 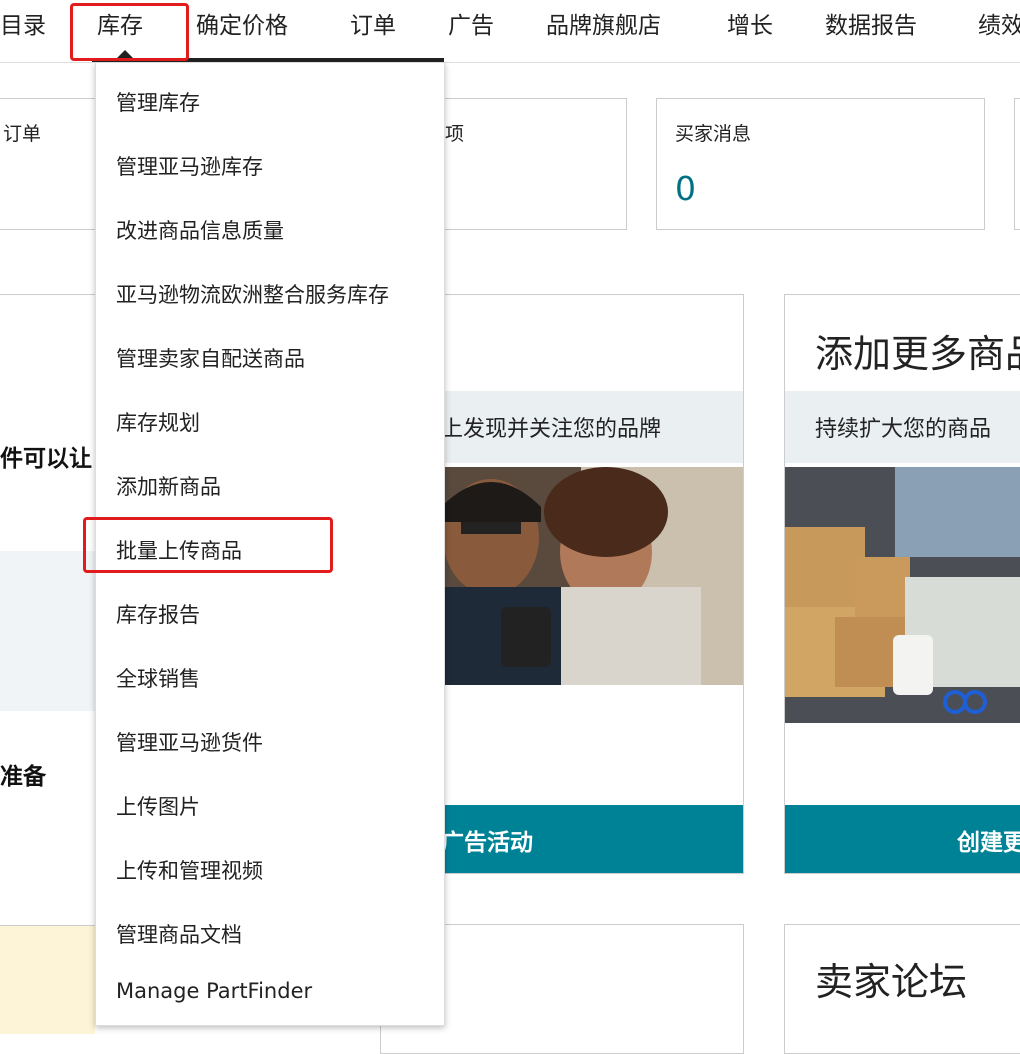 What do you see at coordinates (471, 23) in the screenshot?
I see `nav-item-advertising: 广告` at bounding box center [471, 23].